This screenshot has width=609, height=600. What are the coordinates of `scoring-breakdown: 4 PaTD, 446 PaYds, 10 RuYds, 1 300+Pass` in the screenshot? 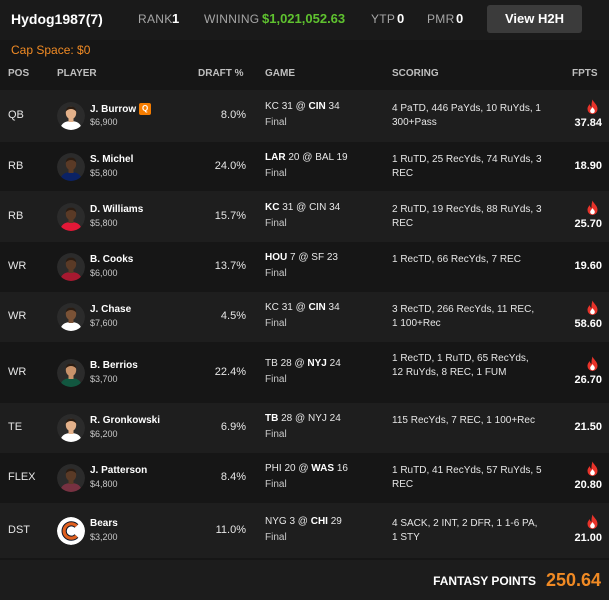 It's located at (466, 115).